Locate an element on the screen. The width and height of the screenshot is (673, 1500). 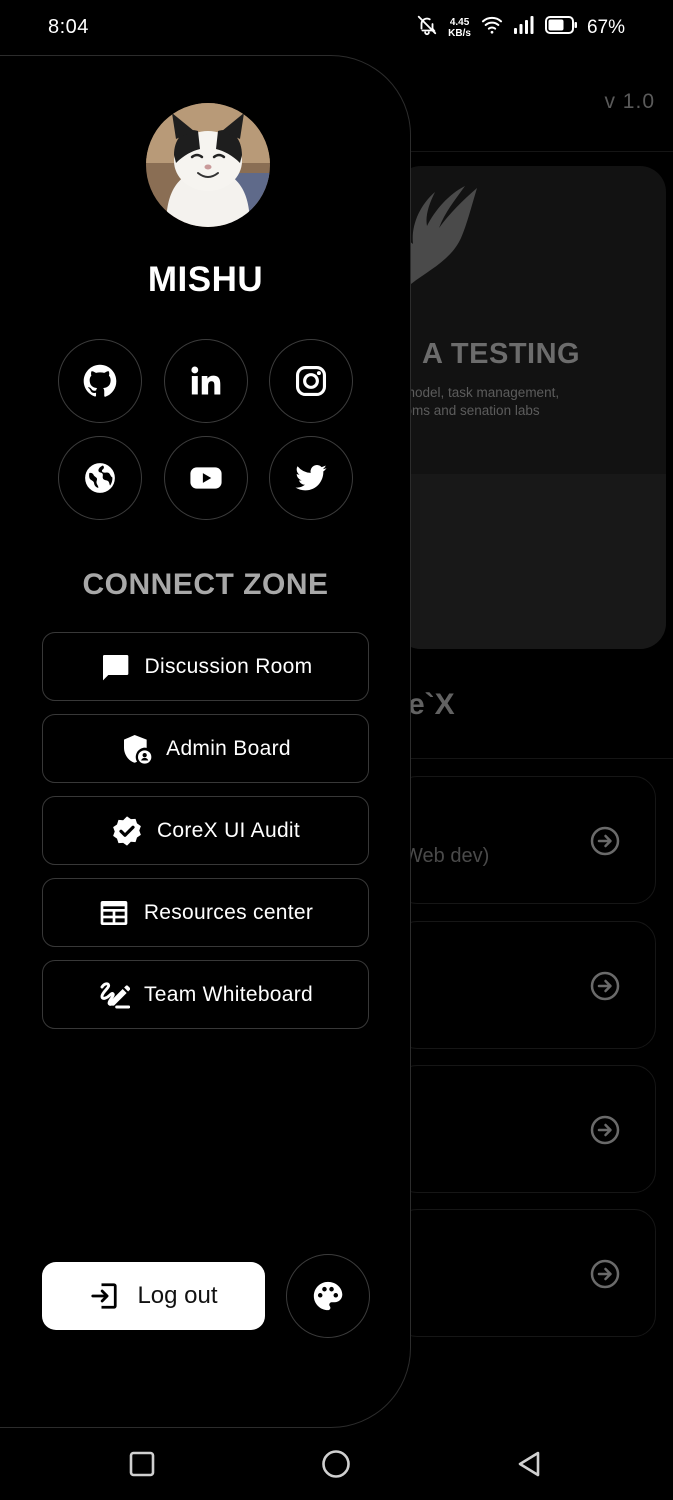
avatar is located at coordinates (208, 165).